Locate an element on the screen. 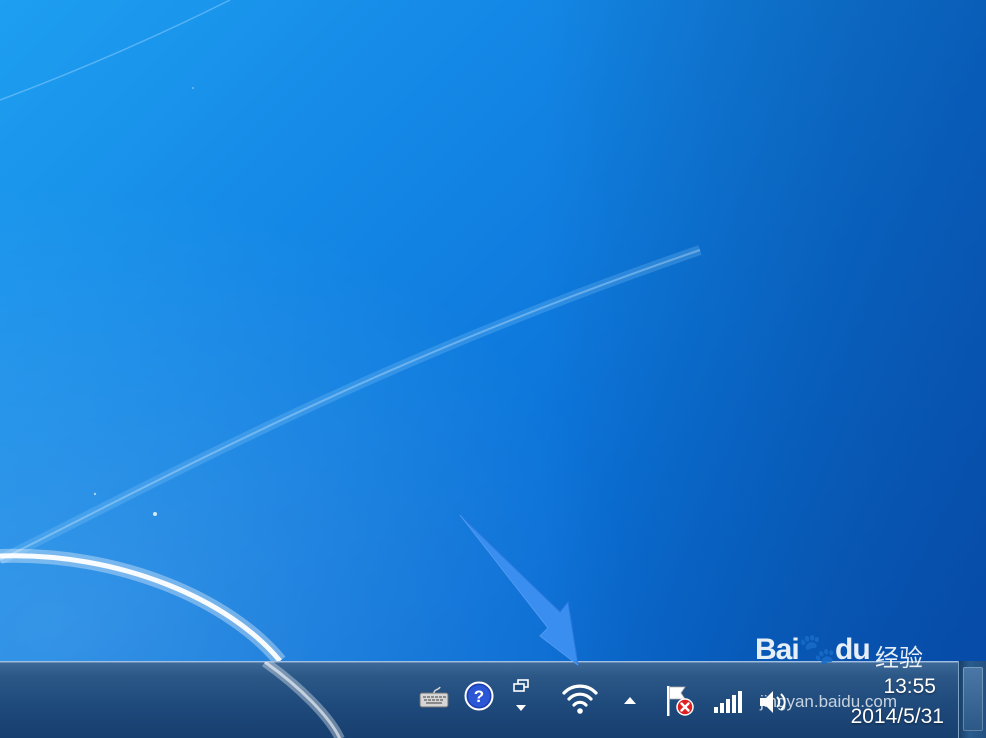  wifi-icon is located at coordinates (580, 698).